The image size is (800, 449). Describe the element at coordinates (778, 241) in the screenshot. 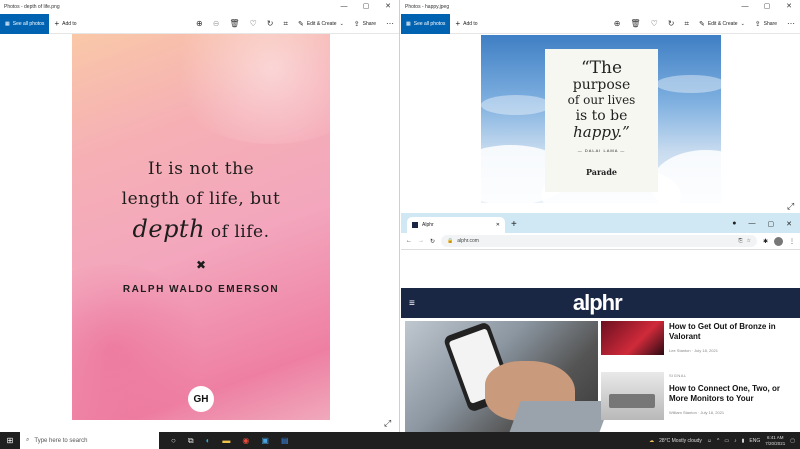

I see `profile-avatar` at that location.